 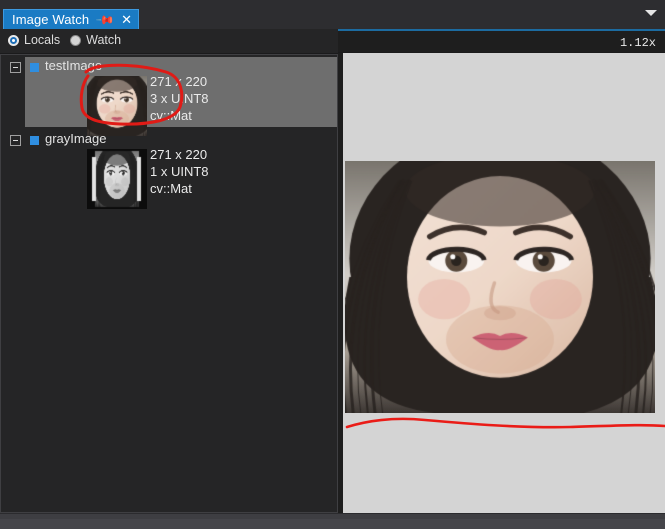 What do you see at coordinates (51, 19) in the screenshot?
I see `tab-label: Image Watch` at bounding box center [51, 19].